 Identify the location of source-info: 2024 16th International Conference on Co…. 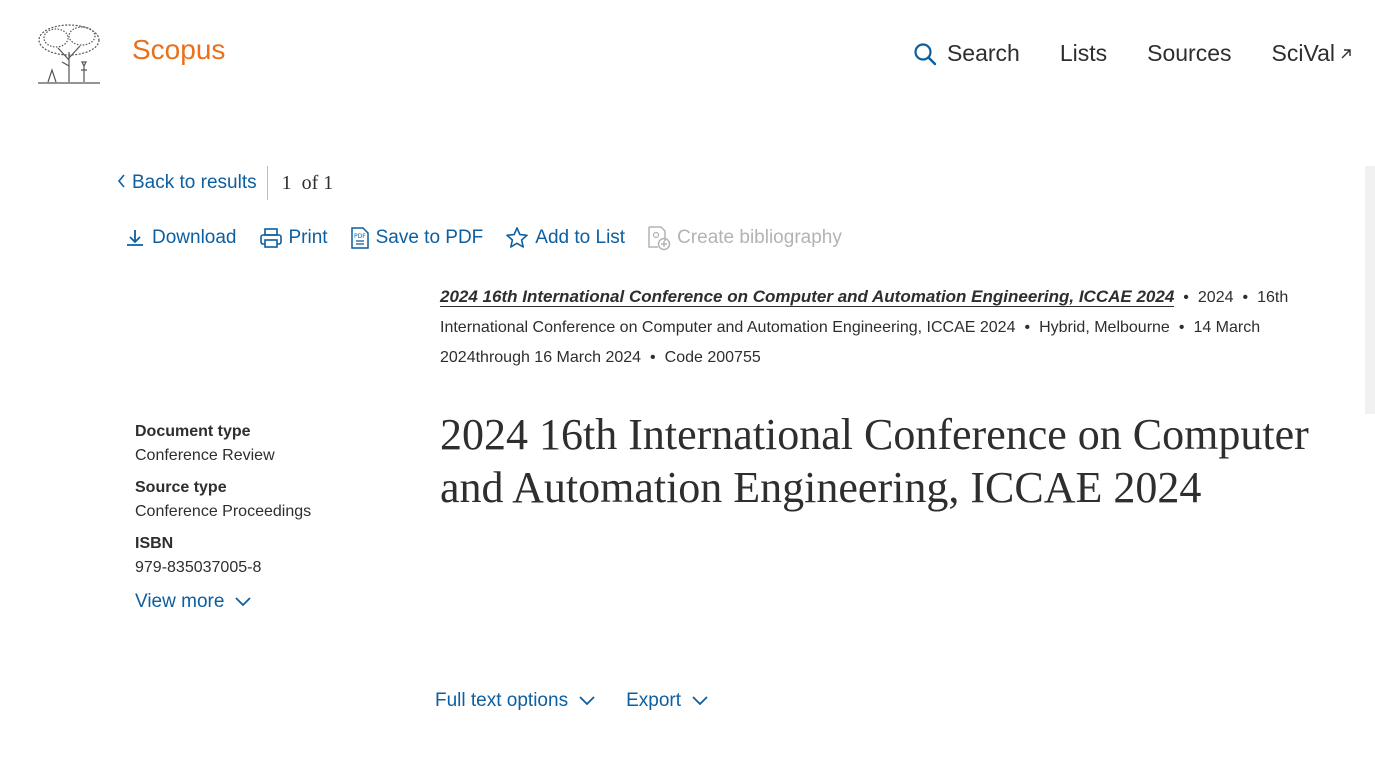
(865, 327).